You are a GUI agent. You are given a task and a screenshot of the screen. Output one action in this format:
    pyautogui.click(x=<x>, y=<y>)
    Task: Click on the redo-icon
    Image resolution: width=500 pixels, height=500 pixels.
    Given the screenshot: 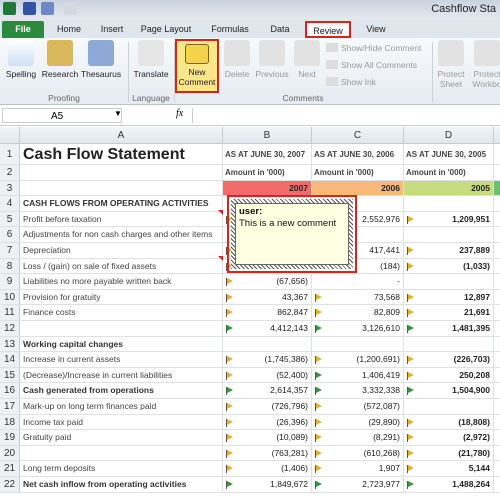 What is the action you would take?
    pyautogui.click(x=70, y=8)
    